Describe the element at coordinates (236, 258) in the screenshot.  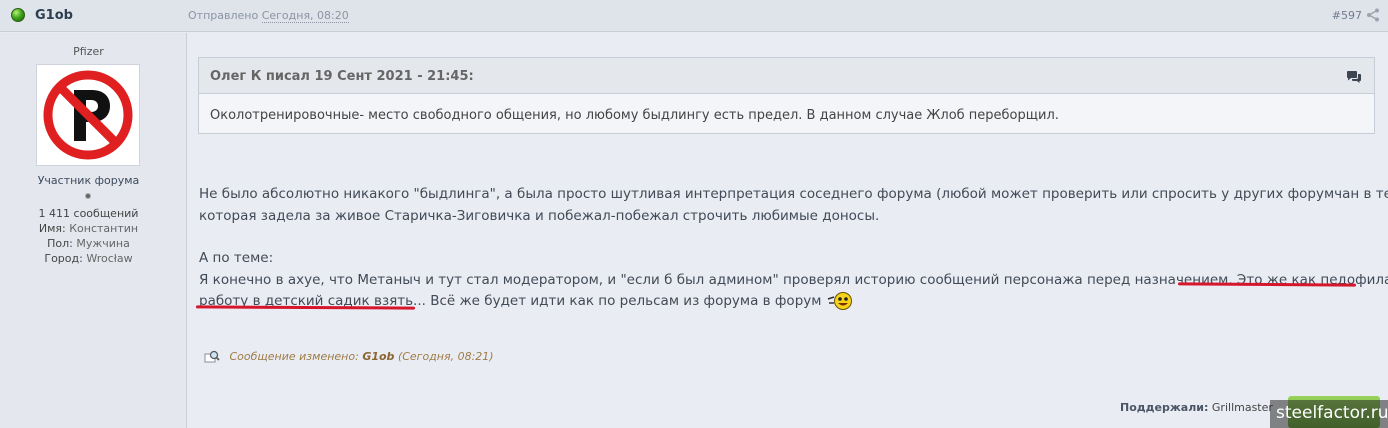
I see `post-text-line: А по теме:` at that location.